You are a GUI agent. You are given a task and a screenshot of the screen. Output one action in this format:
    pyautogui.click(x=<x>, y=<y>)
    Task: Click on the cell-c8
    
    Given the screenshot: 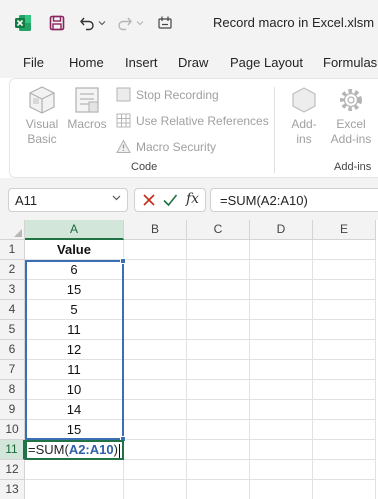 What is the action you would take?
    pyautogui.click(x=218, y=390)
    